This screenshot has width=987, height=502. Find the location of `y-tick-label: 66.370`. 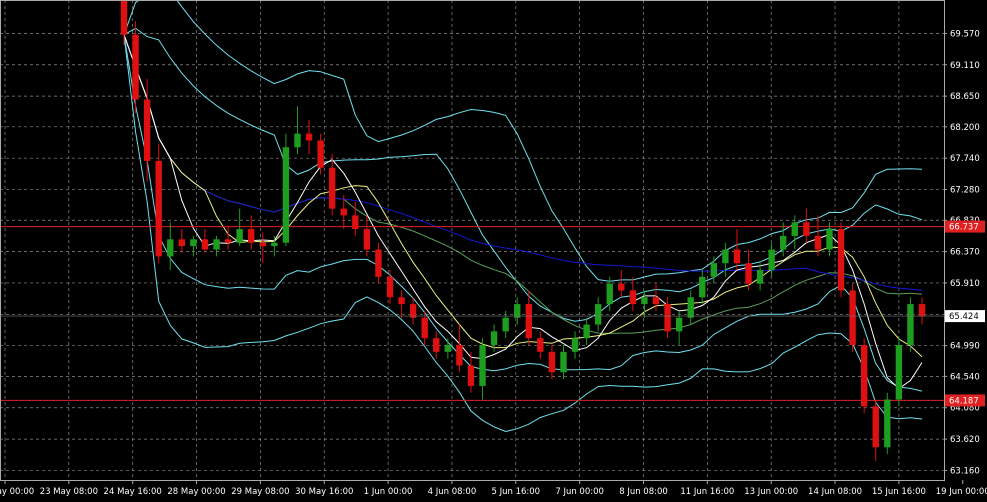

y-tick-label: 66.370 is located at coordinates (965, 253).